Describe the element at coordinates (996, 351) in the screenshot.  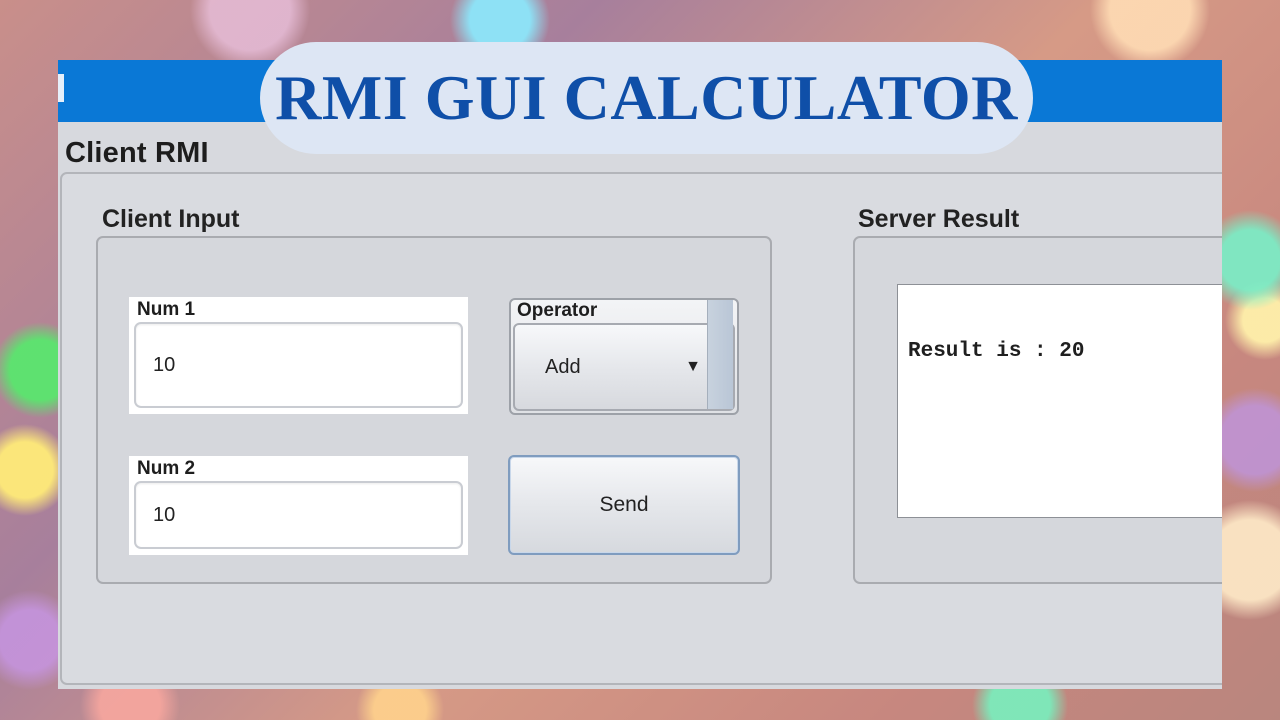
I see `result-text: Result is : 20` at that location.